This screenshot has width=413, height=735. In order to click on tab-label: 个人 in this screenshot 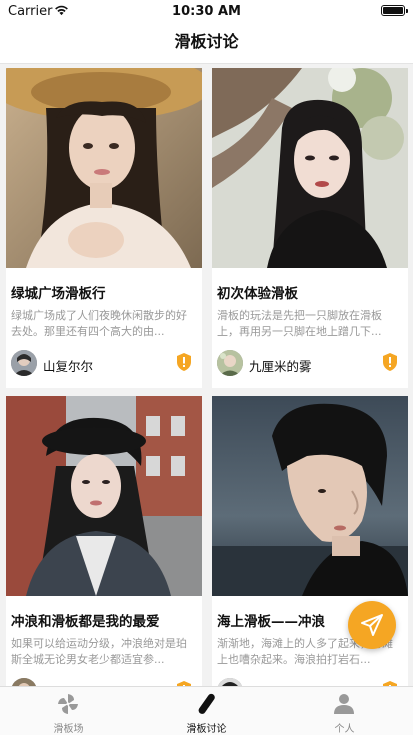, I will do `click(344, 729)`.